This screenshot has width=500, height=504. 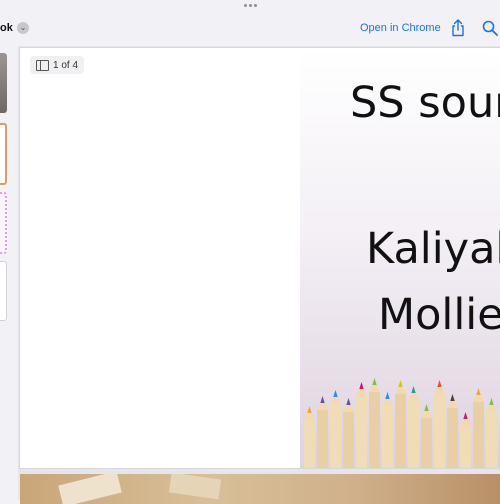 I want to click on page-thumbnail-sidebar, so click(x=6, y=273).